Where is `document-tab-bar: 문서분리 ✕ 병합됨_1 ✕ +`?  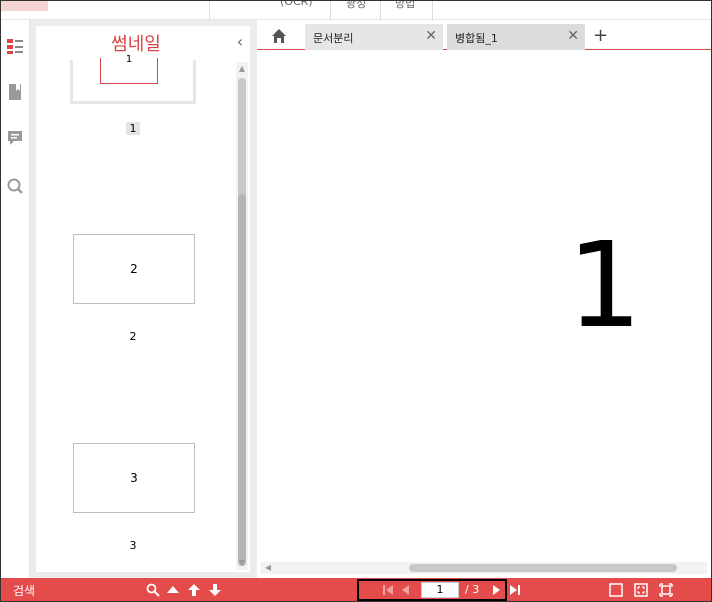
document-tab-bar: 문서분리 ✕ 병합됨_1 ✕ + is located at coordinates (484, 35).